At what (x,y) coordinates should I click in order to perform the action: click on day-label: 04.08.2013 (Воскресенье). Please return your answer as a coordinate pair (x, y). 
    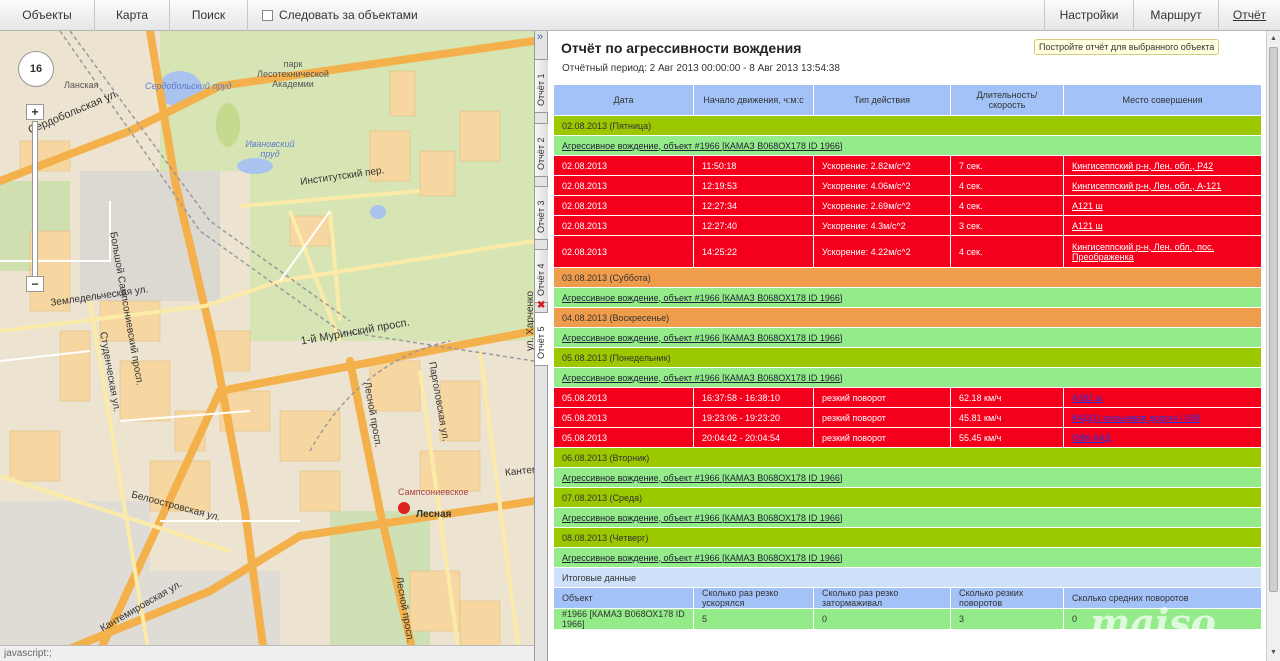
    Looking at the image, I should click on (907, 317).